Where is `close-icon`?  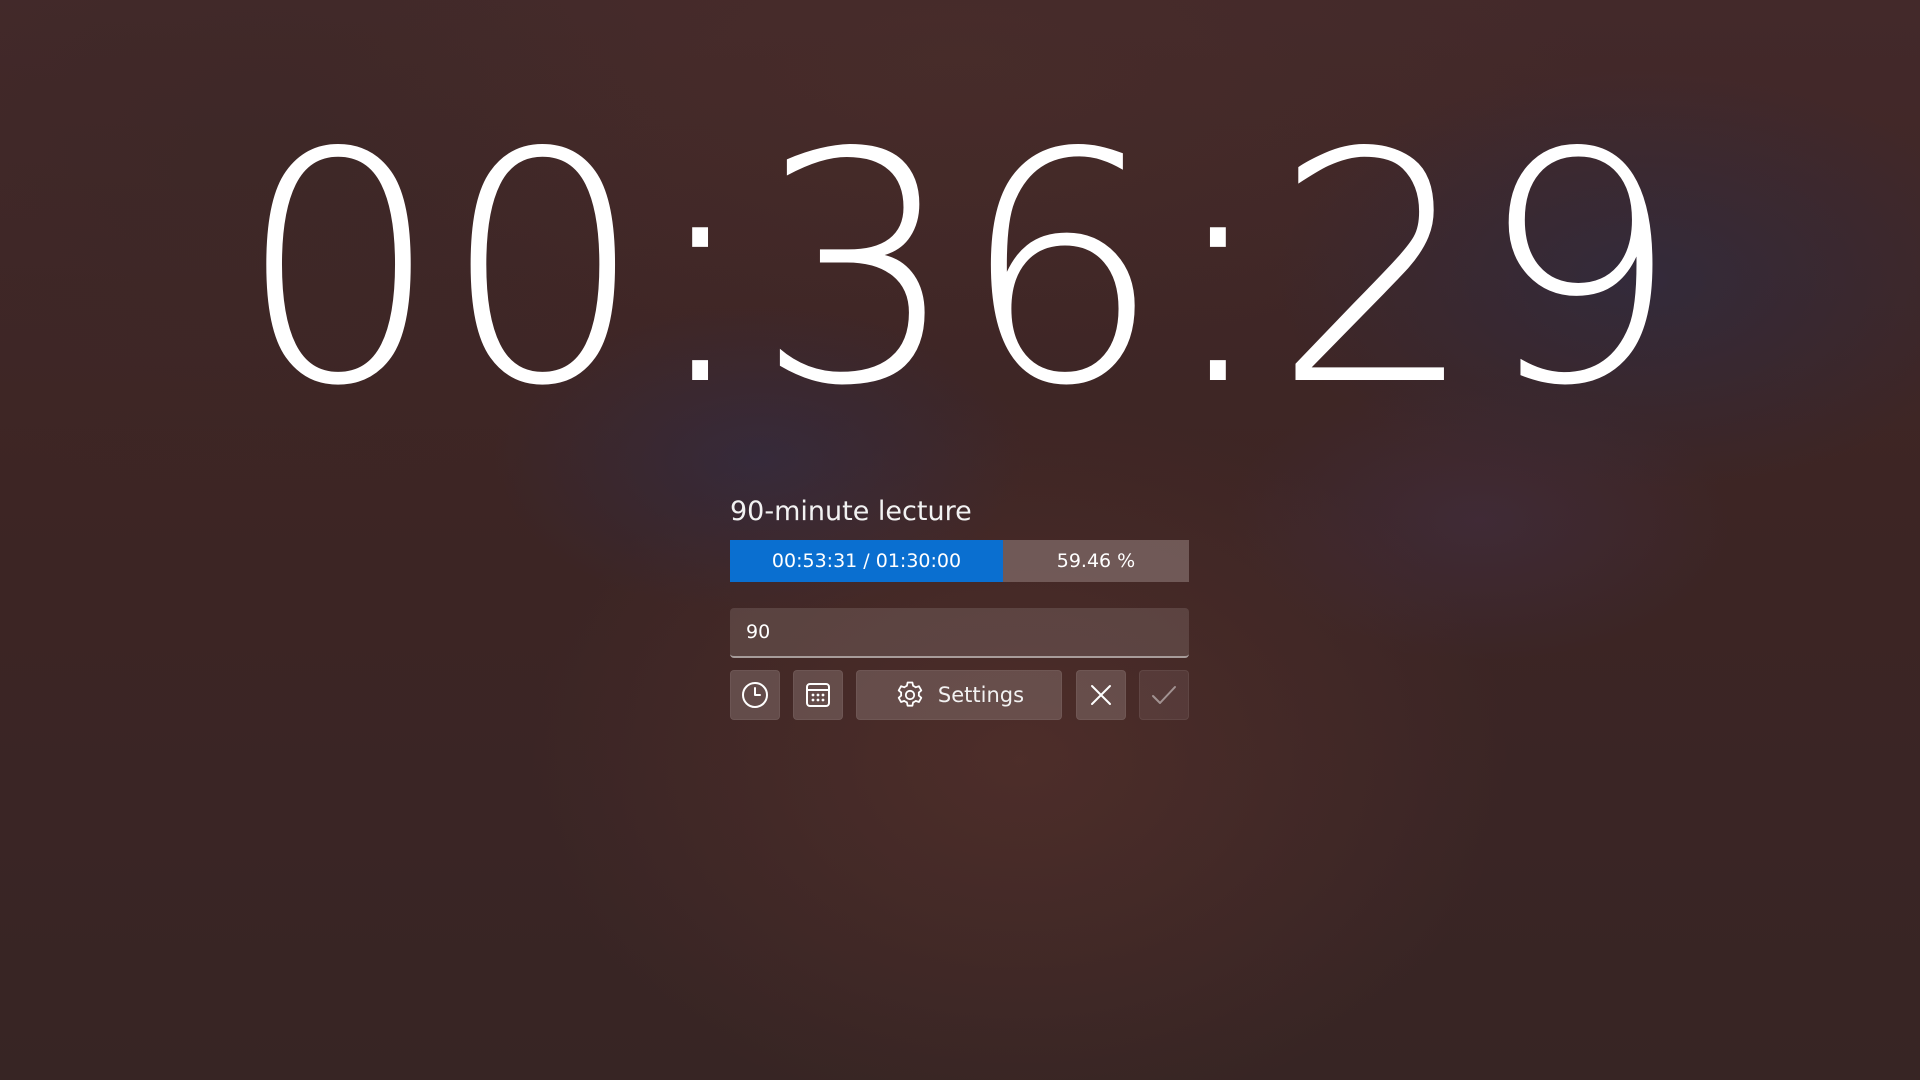 close-icon is located at coordinates (1101, 695).